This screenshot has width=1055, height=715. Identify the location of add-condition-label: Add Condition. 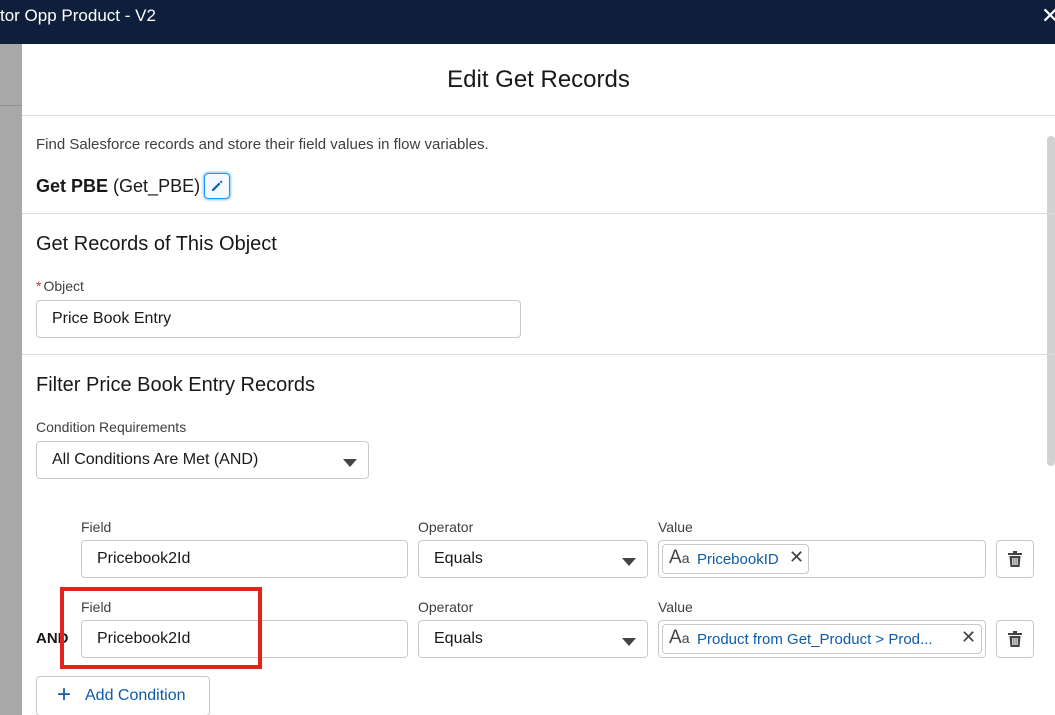
(135, 695).